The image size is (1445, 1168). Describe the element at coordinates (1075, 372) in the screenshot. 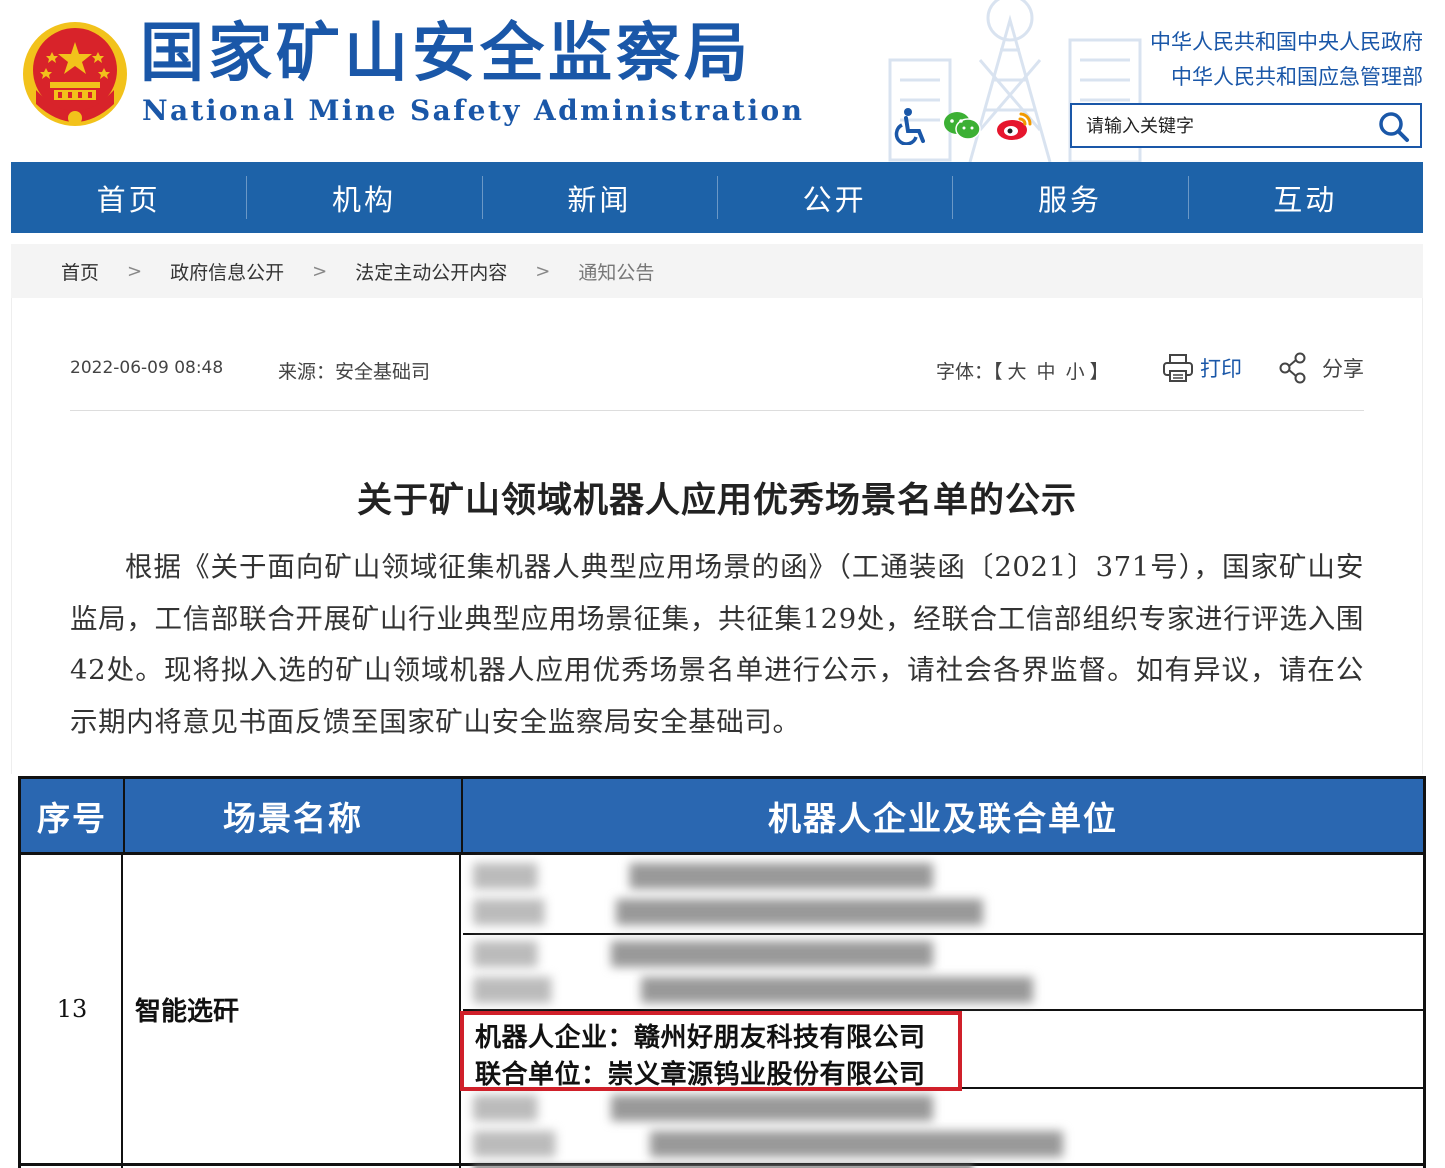

I see `font-size-small: 小` at that location.